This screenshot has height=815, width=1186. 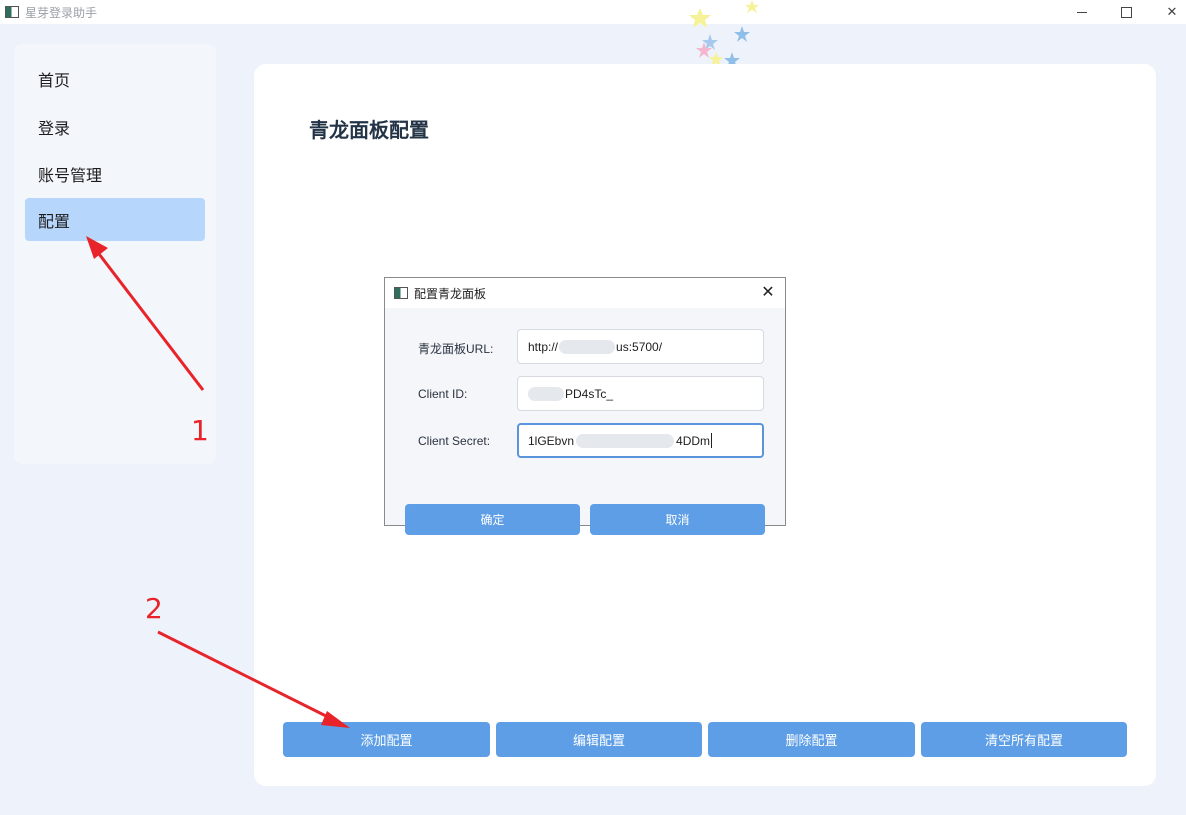 What do you see at coordinates (1172, 11) in the screenshot?
I see `close-icon: ✕` at bounding box center [1172, 11].